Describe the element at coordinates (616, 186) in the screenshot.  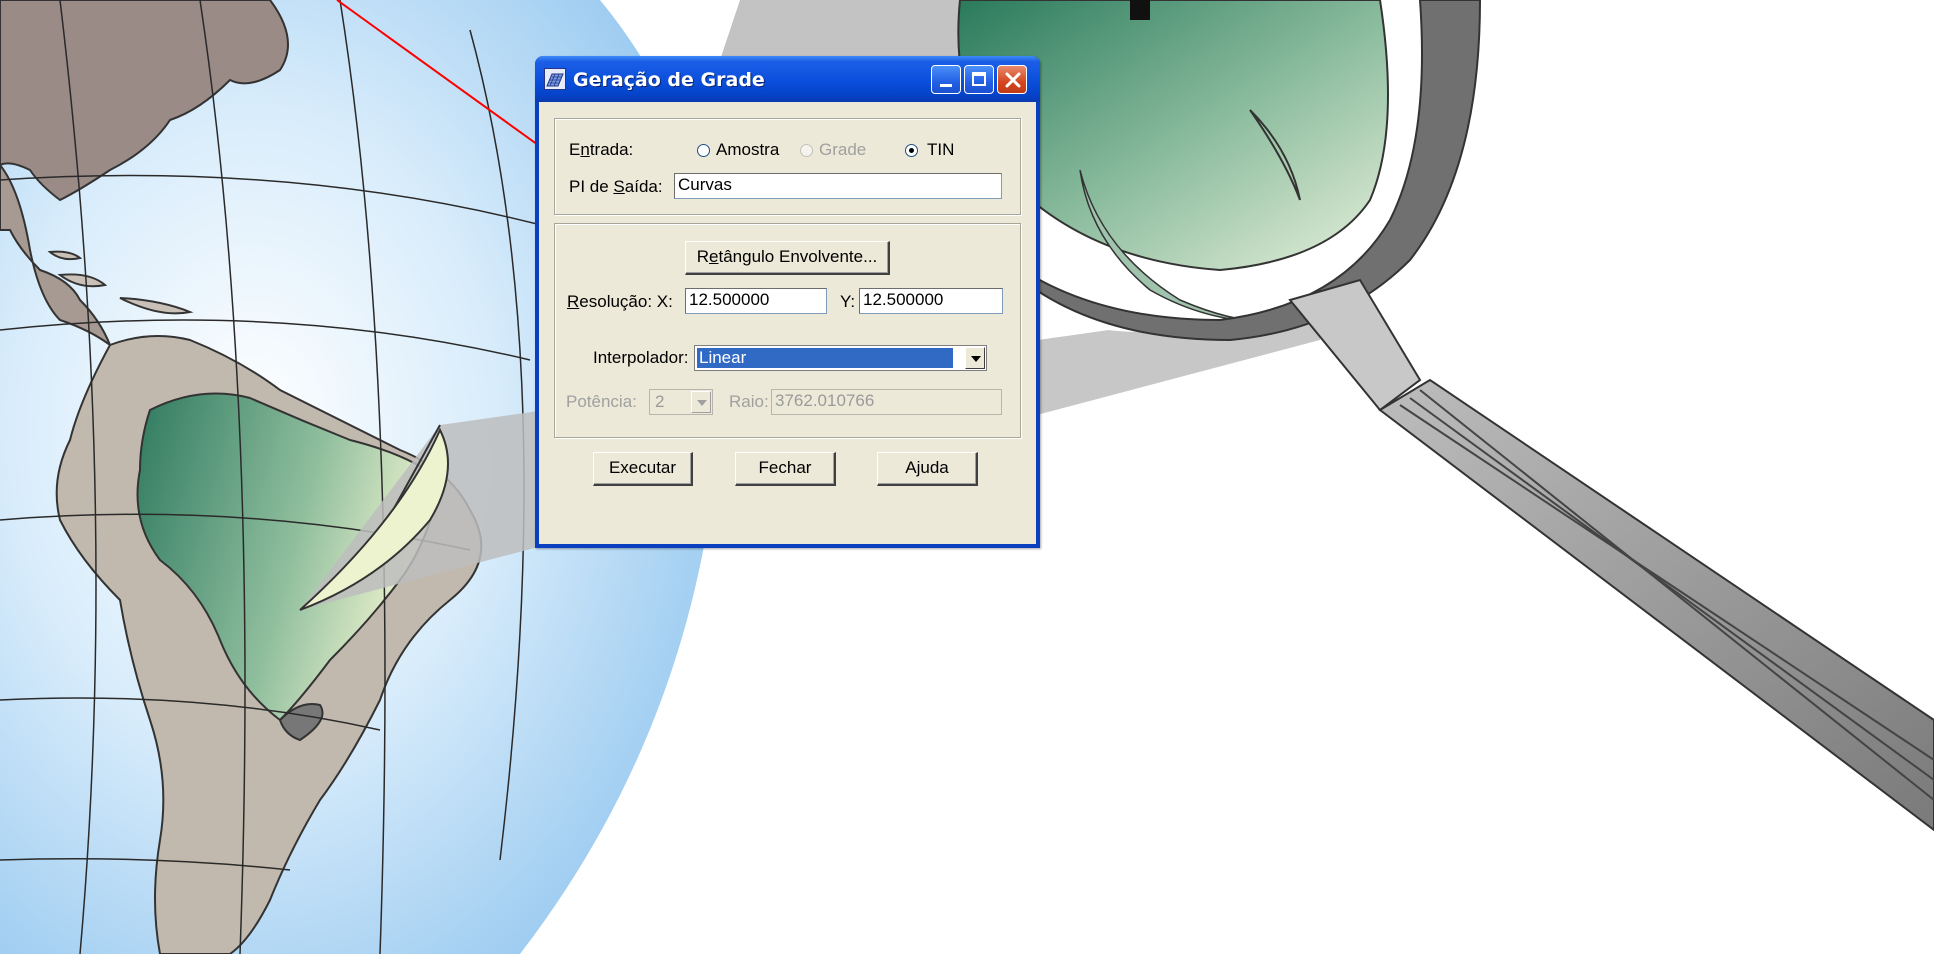
I see `pi-saida-label: PI de Saída:` at that location.